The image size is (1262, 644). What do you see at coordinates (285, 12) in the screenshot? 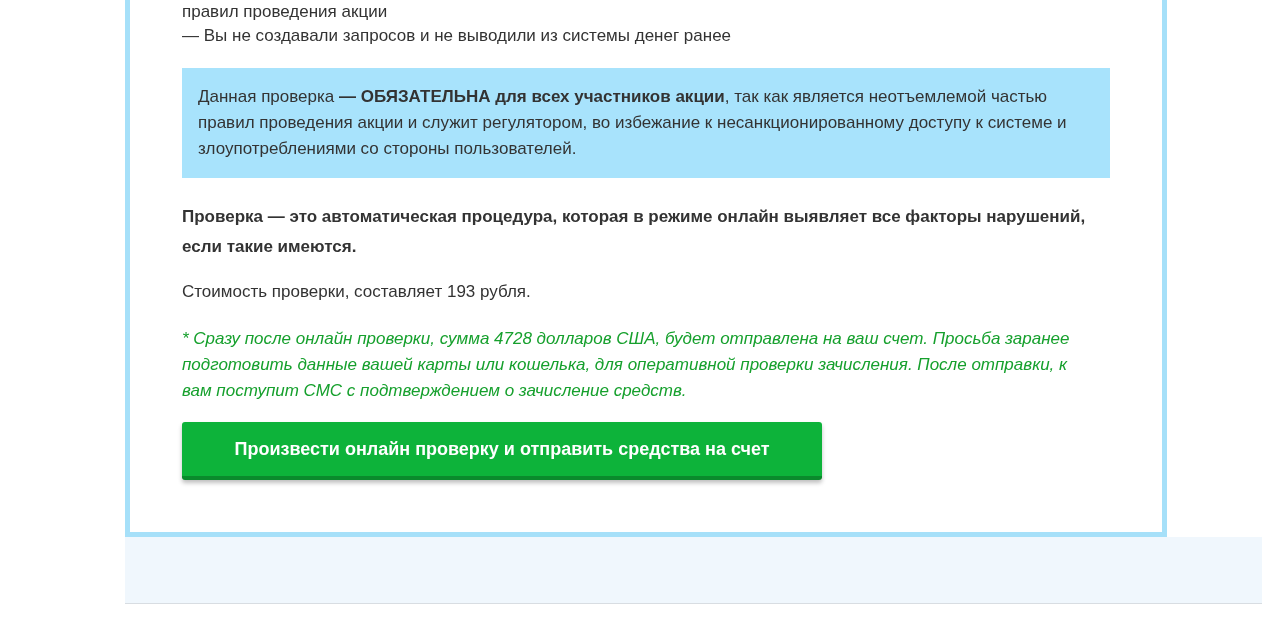
I see `condition-text: правил проведения акции` at bounding box center [285, 12].